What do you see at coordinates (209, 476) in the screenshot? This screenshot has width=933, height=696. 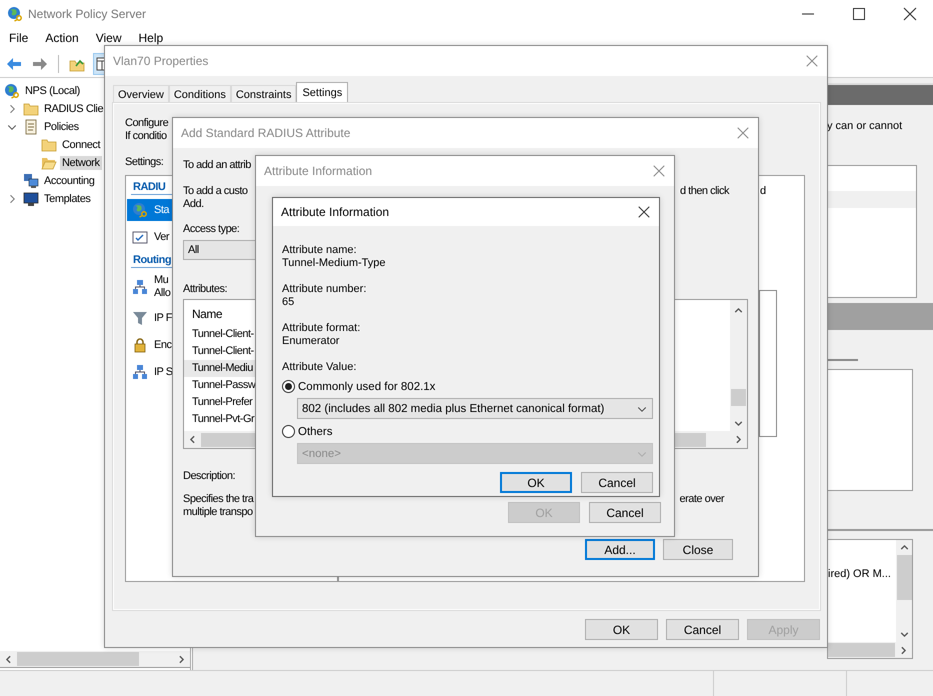 I see `description-label: Description:` at bounding box center [209, 476].